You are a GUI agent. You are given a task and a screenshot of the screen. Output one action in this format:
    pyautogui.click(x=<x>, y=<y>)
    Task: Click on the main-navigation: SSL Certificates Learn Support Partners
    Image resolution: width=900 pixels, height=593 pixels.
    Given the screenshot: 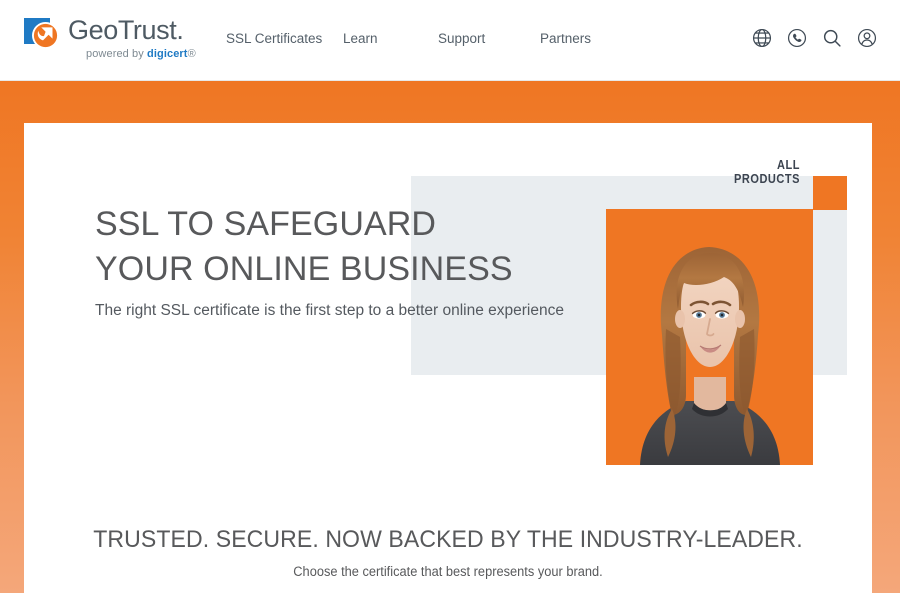 What is the action you would take?
    pyautogui.click(x=423, y=38)
    